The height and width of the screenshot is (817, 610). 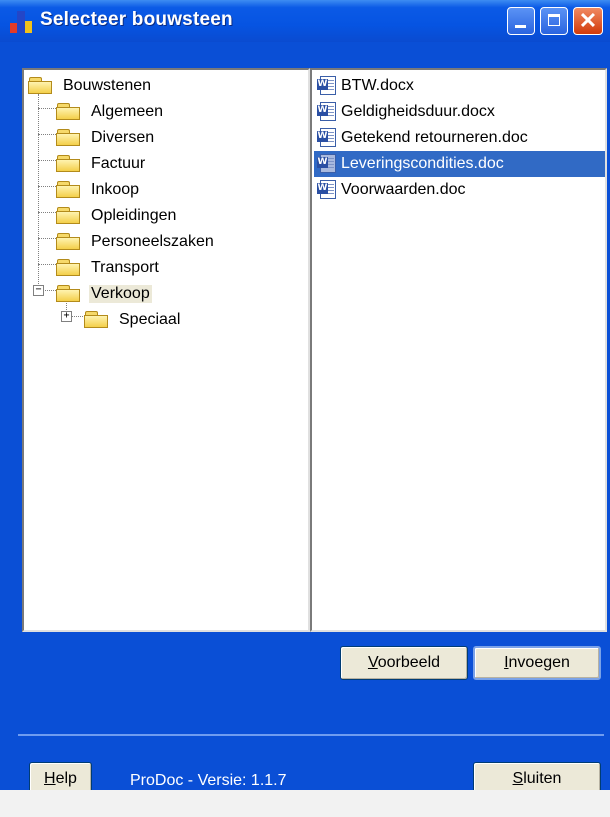 I want to click on preview-label: oorbeeld, so click(x=409, y=662).